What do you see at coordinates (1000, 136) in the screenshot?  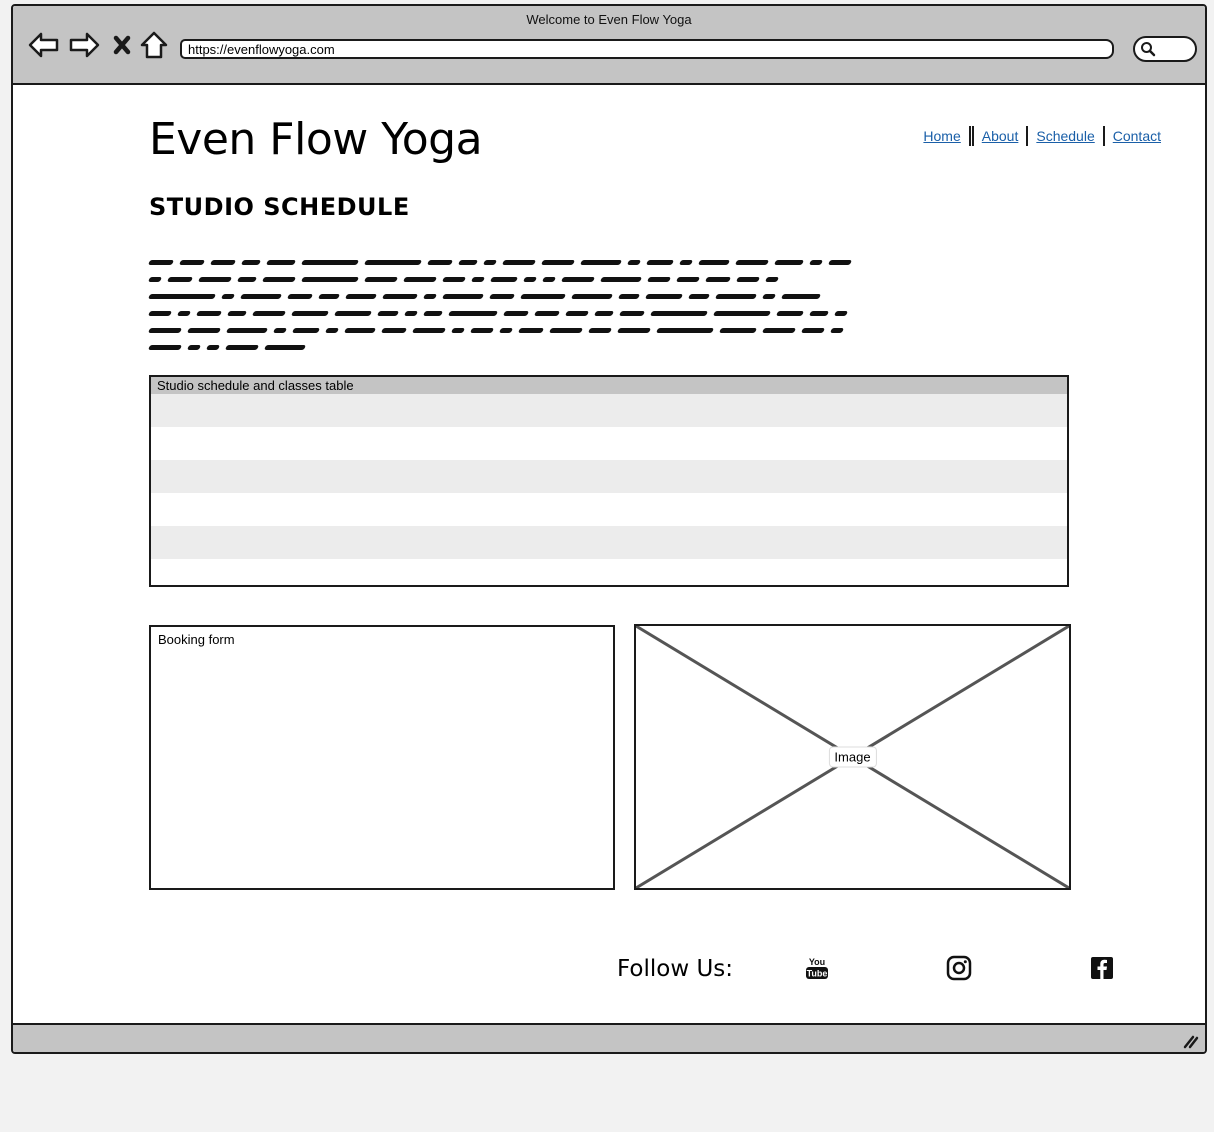 I see `nav-link-about: About` at bounding box center [1000, 136].